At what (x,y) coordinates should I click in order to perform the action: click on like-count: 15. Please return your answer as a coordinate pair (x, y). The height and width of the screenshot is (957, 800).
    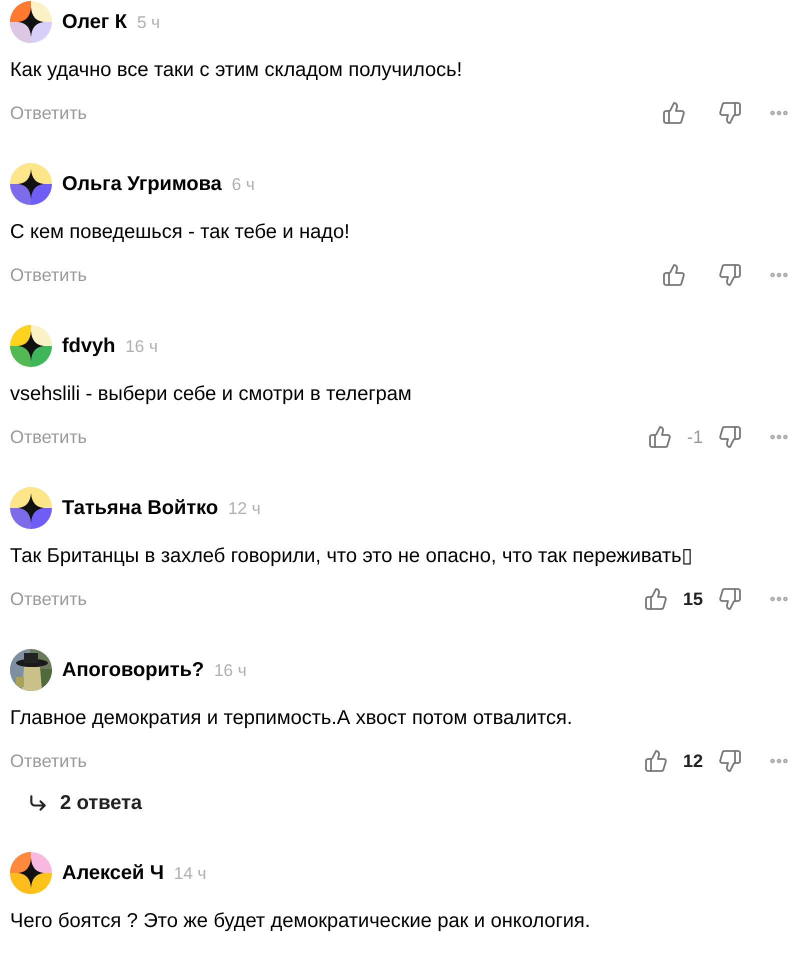
    Looking at the image, I should click on (692, 599).